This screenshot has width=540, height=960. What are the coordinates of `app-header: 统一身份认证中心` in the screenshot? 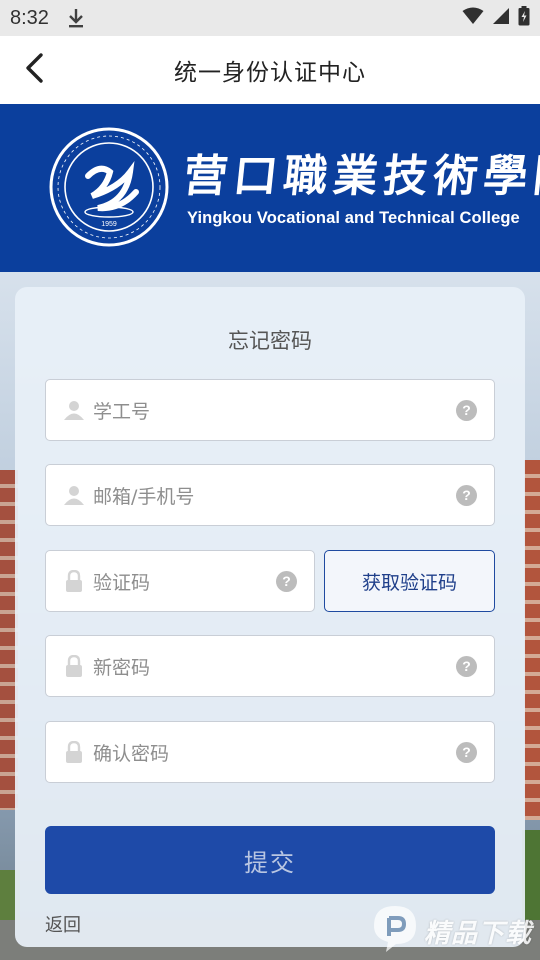 It's located at (270, 70).